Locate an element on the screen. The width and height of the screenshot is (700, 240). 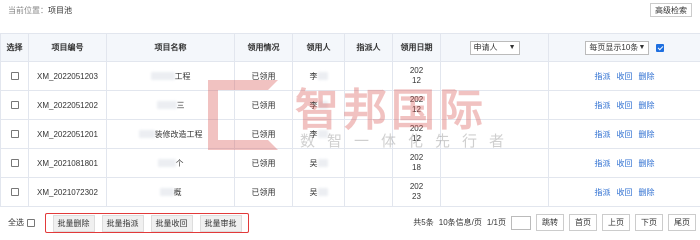
project-name: 工程 is located at coordinates (182, 76).